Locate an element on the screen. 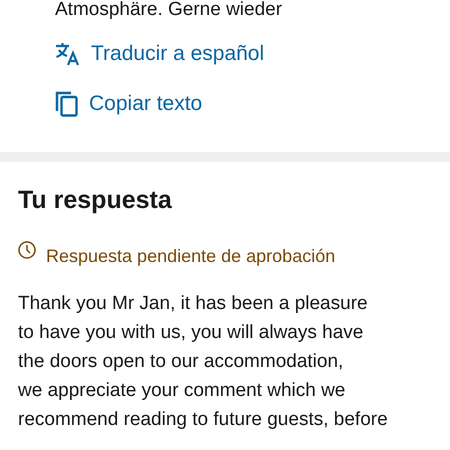 This screenshot has height=450, width=450. copy-icon is located at coordinates (67, 104).